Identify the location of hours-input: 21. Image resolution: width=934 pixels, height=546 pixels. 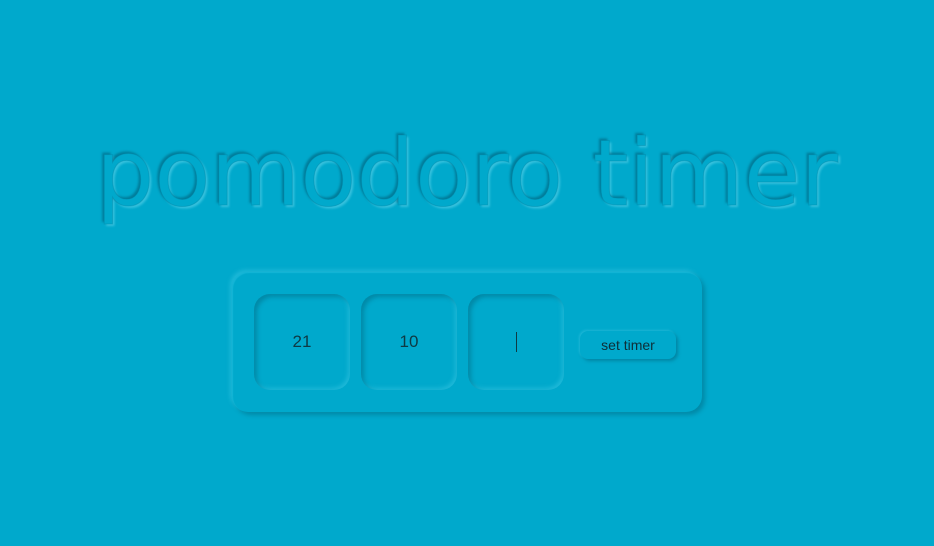
(302, 342).